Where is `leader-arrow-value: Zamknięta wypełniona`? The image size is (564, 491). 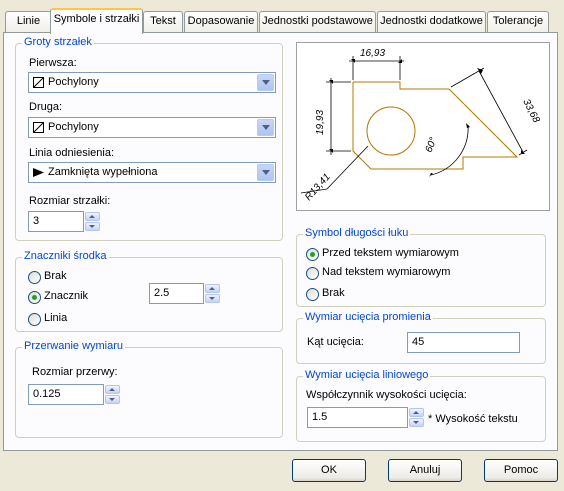
leader-arrow-value: Zamknięta wypełniona is located at coordinates (103, 172).